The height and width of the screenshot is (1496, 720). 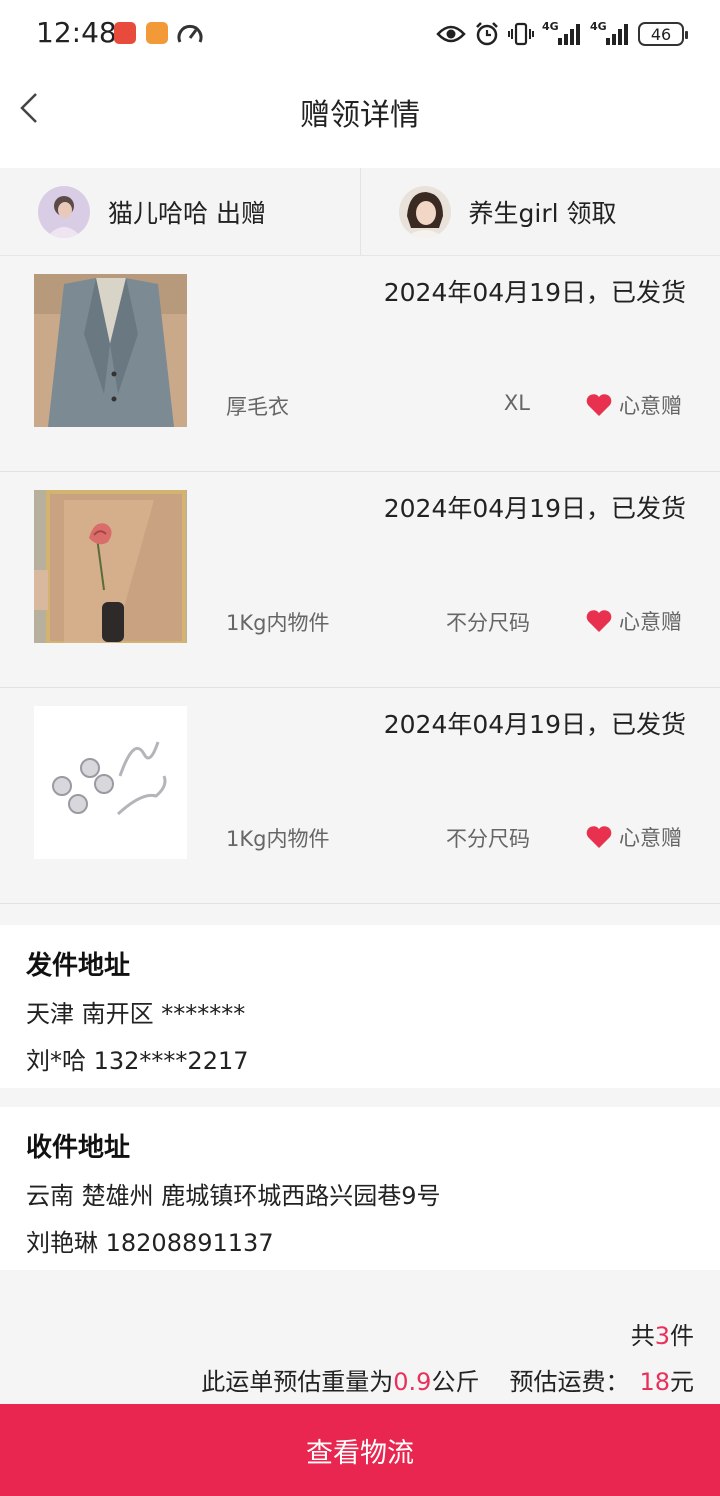 What do you see at coordinates (360, 1337) in the screenshot?
I see `shipping-summary: 共3件 此运单预估重量为0.9公斤 预估运费： 18元` at bounding box center [360, 1337].